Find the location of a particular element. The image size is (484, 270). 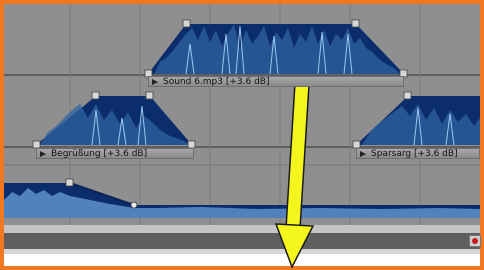

clip-label-text: Sparsarg [+3.6 dB] is located at coordinates (414, 154).